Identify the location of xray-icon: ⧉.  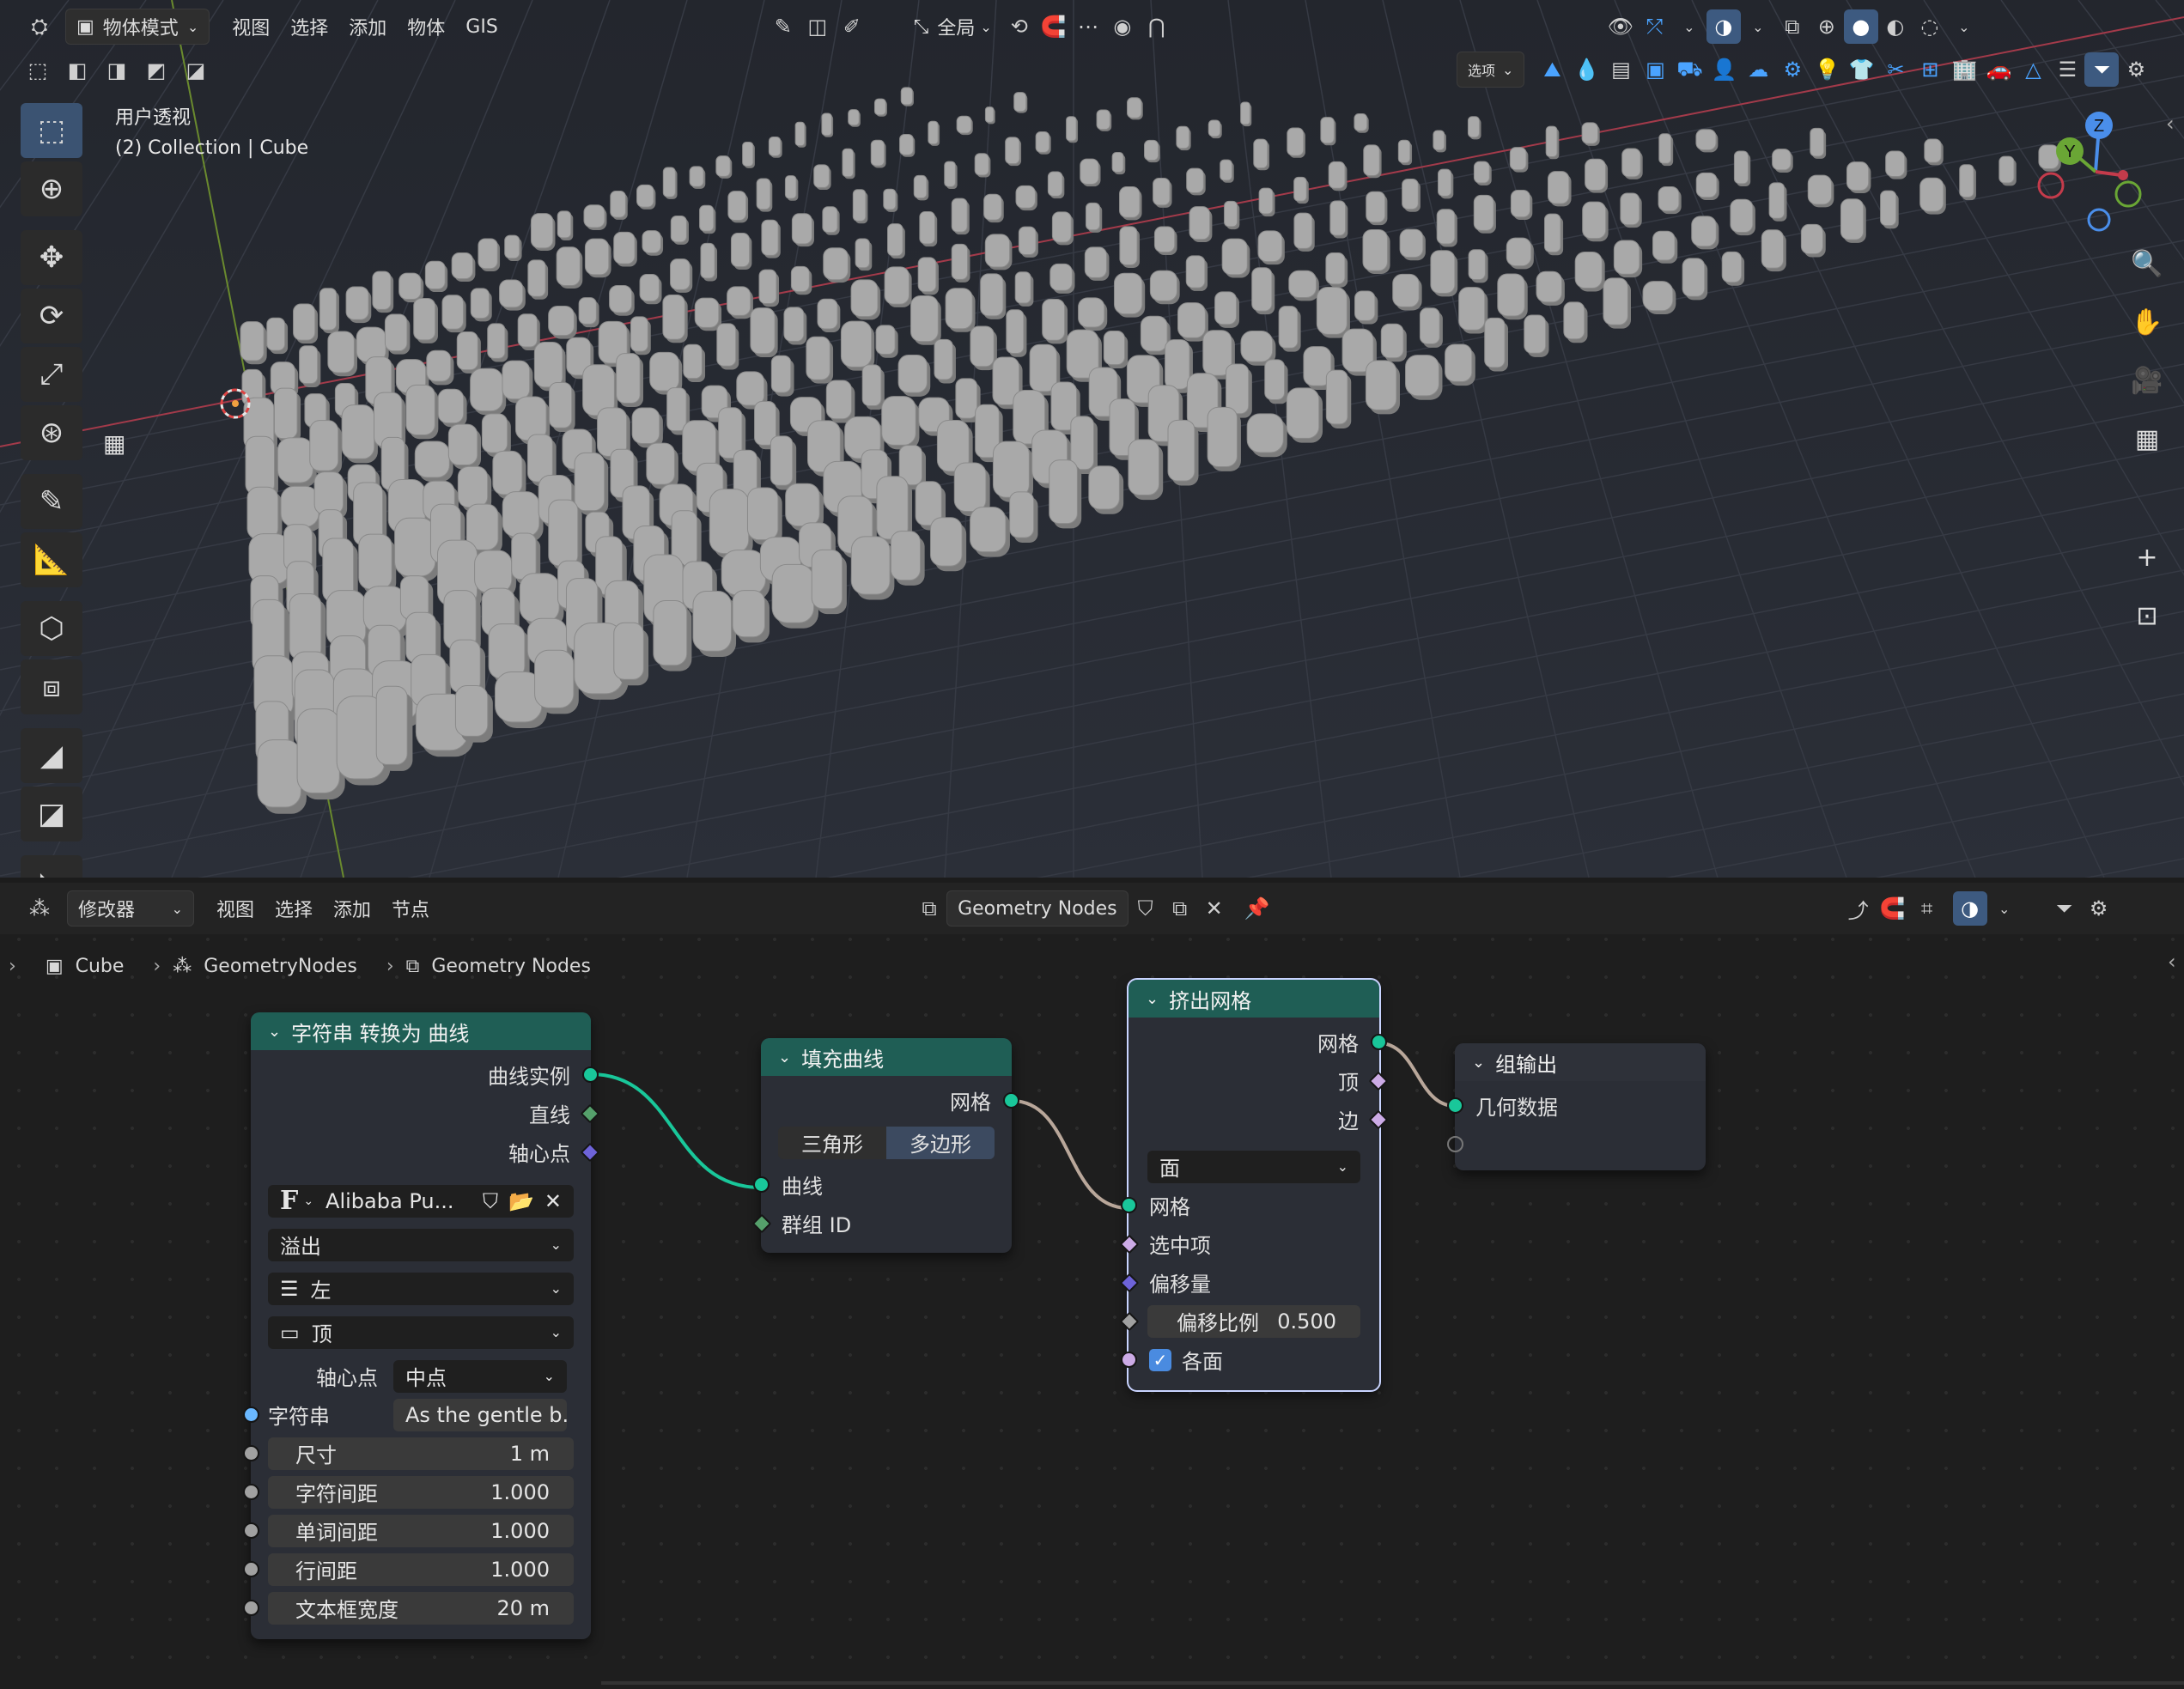
(1792, 26).